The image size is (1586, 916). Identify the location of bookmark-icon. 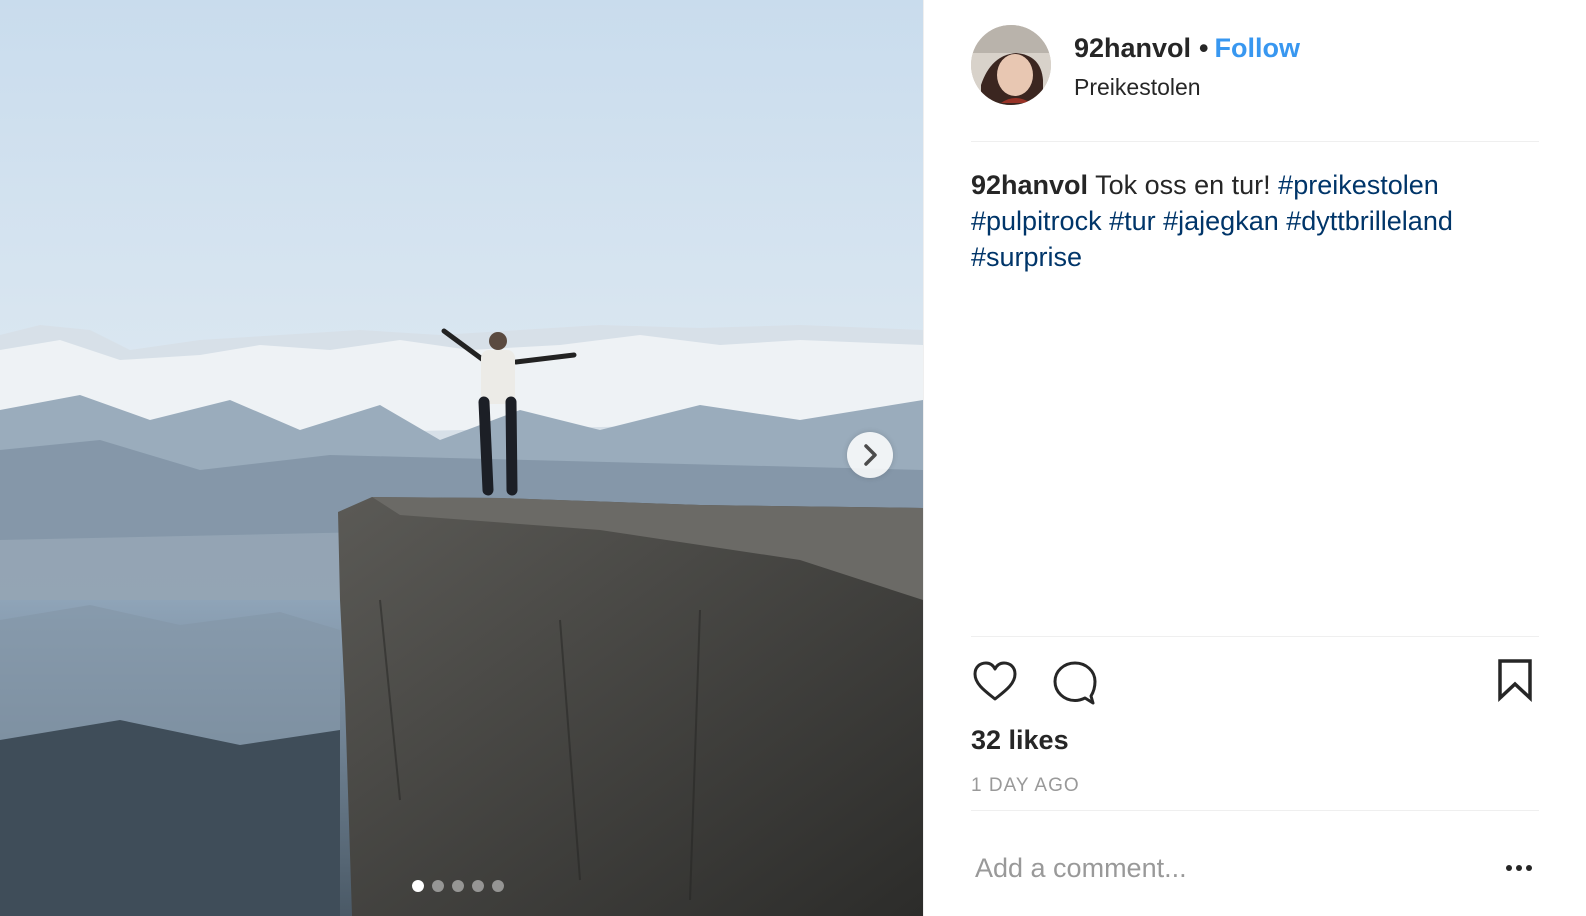
(1515, 680).